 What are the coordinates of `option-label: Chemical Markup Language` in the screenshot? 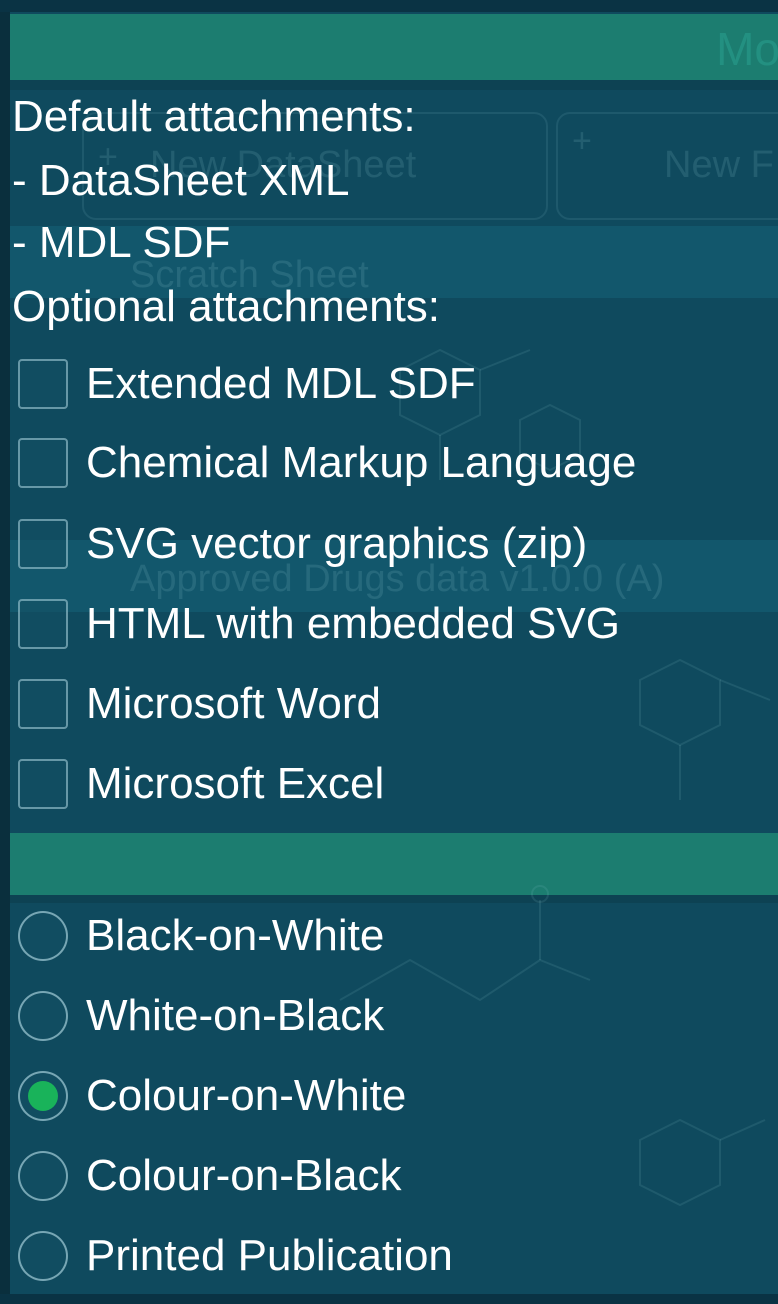 It's located at (361, 462).